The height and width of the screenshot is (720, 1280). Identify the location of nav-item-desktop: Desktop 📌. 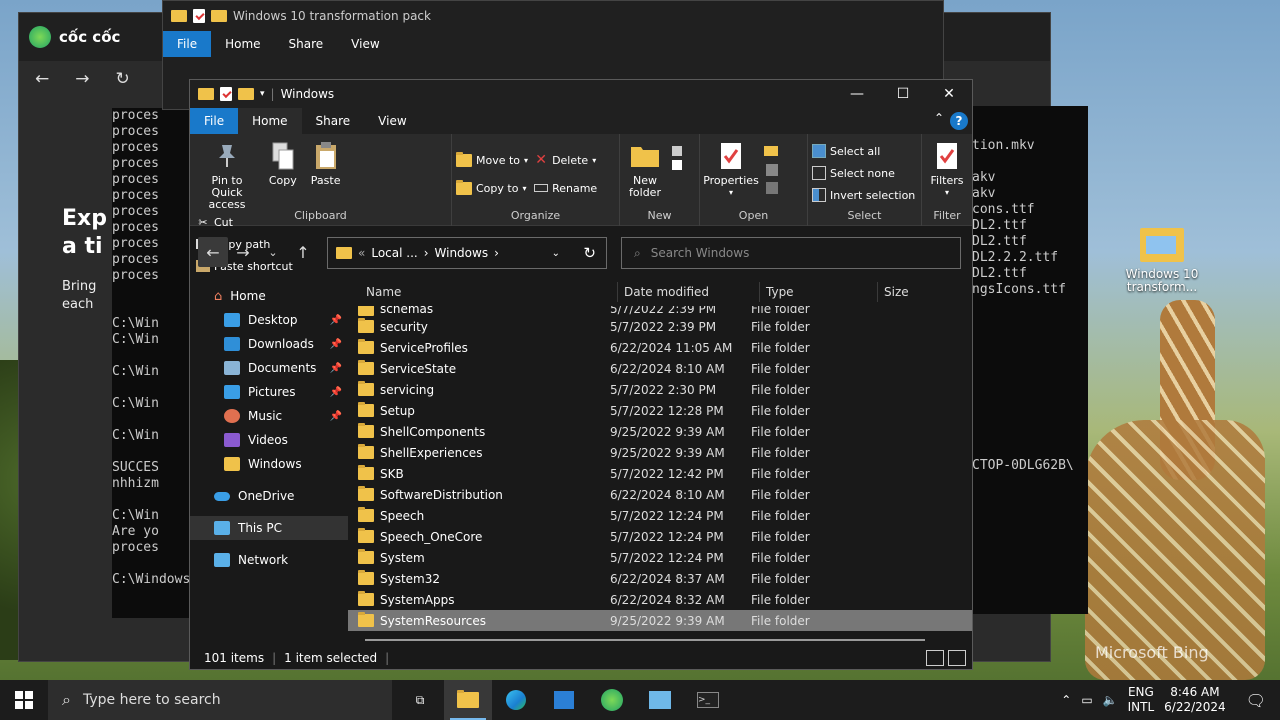
(269, 320).